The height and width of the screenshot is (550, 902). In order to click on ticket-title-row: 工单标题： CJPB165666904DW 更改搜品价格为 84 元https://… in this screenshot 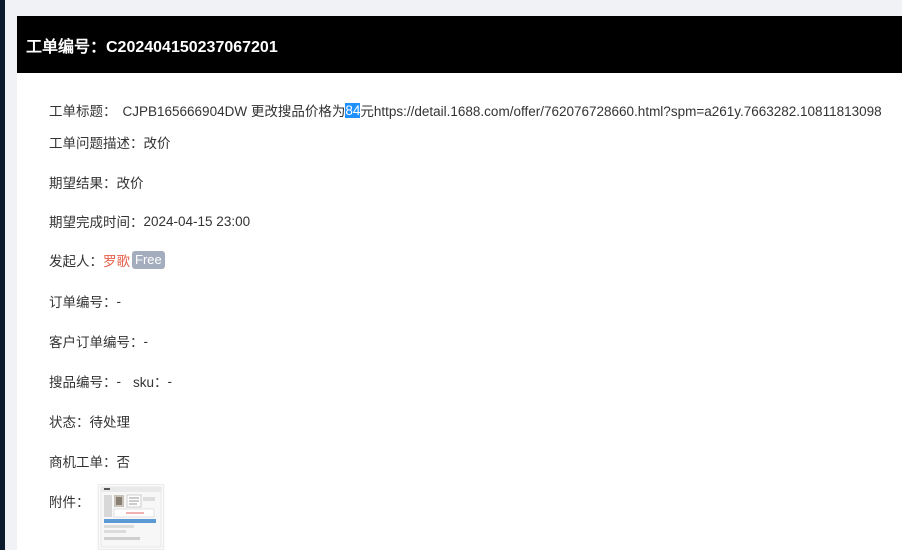, I will do `click(465, 110)`.